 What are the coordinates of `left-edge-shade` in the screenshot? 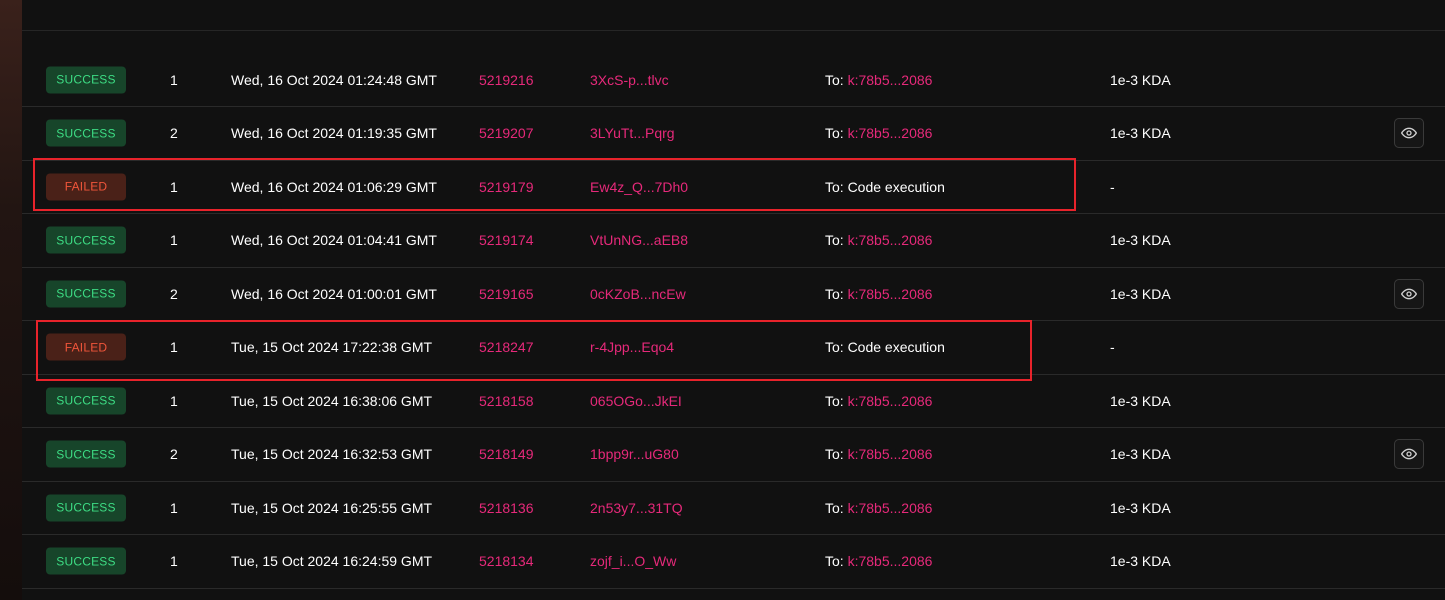 It's located at (11, 300).